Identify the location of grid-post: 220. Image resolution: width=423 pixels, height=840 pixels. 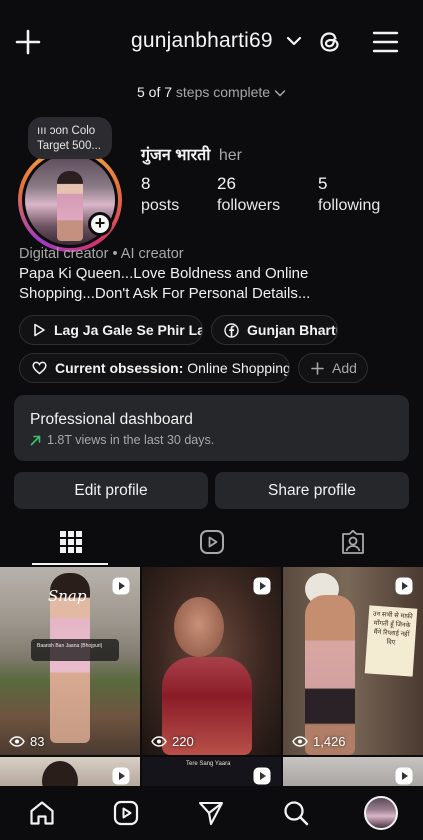
(211, 661).